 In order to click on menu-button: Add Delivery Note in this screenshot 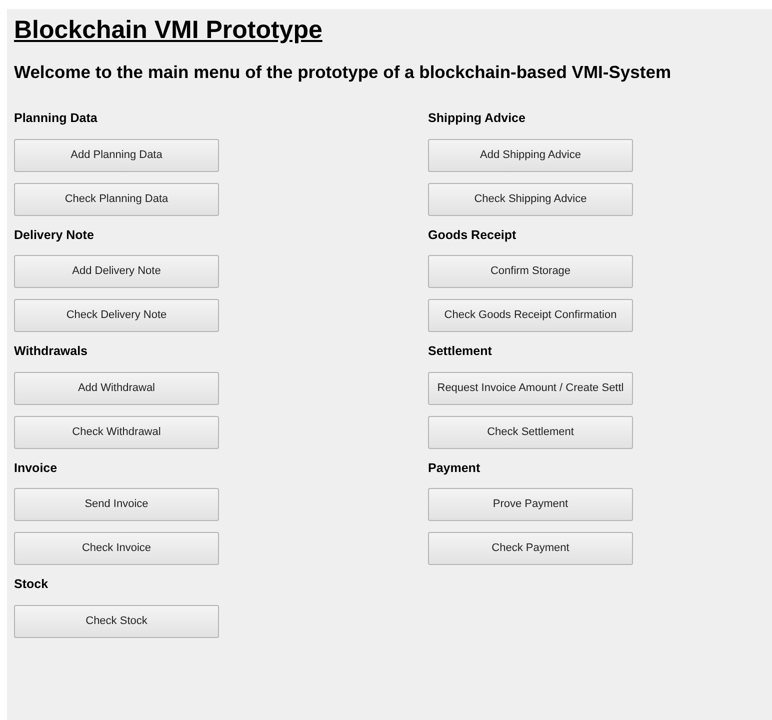, I will do `click(116, 271)`.